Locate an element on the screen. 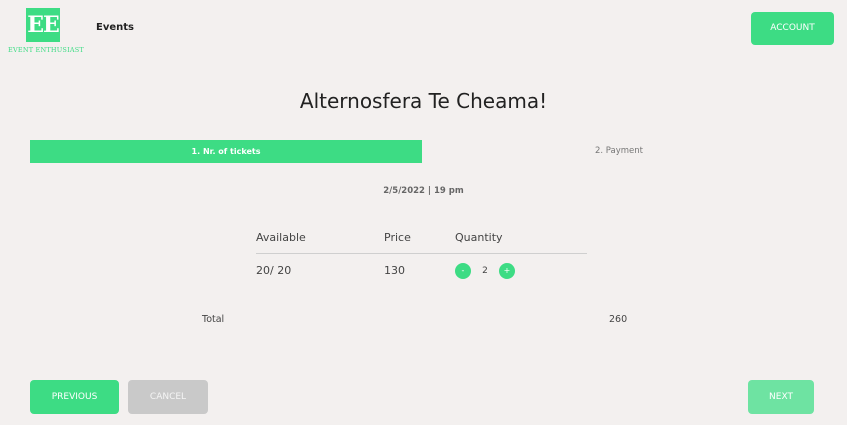  increment-button: + is located at coordinates (507, 271).